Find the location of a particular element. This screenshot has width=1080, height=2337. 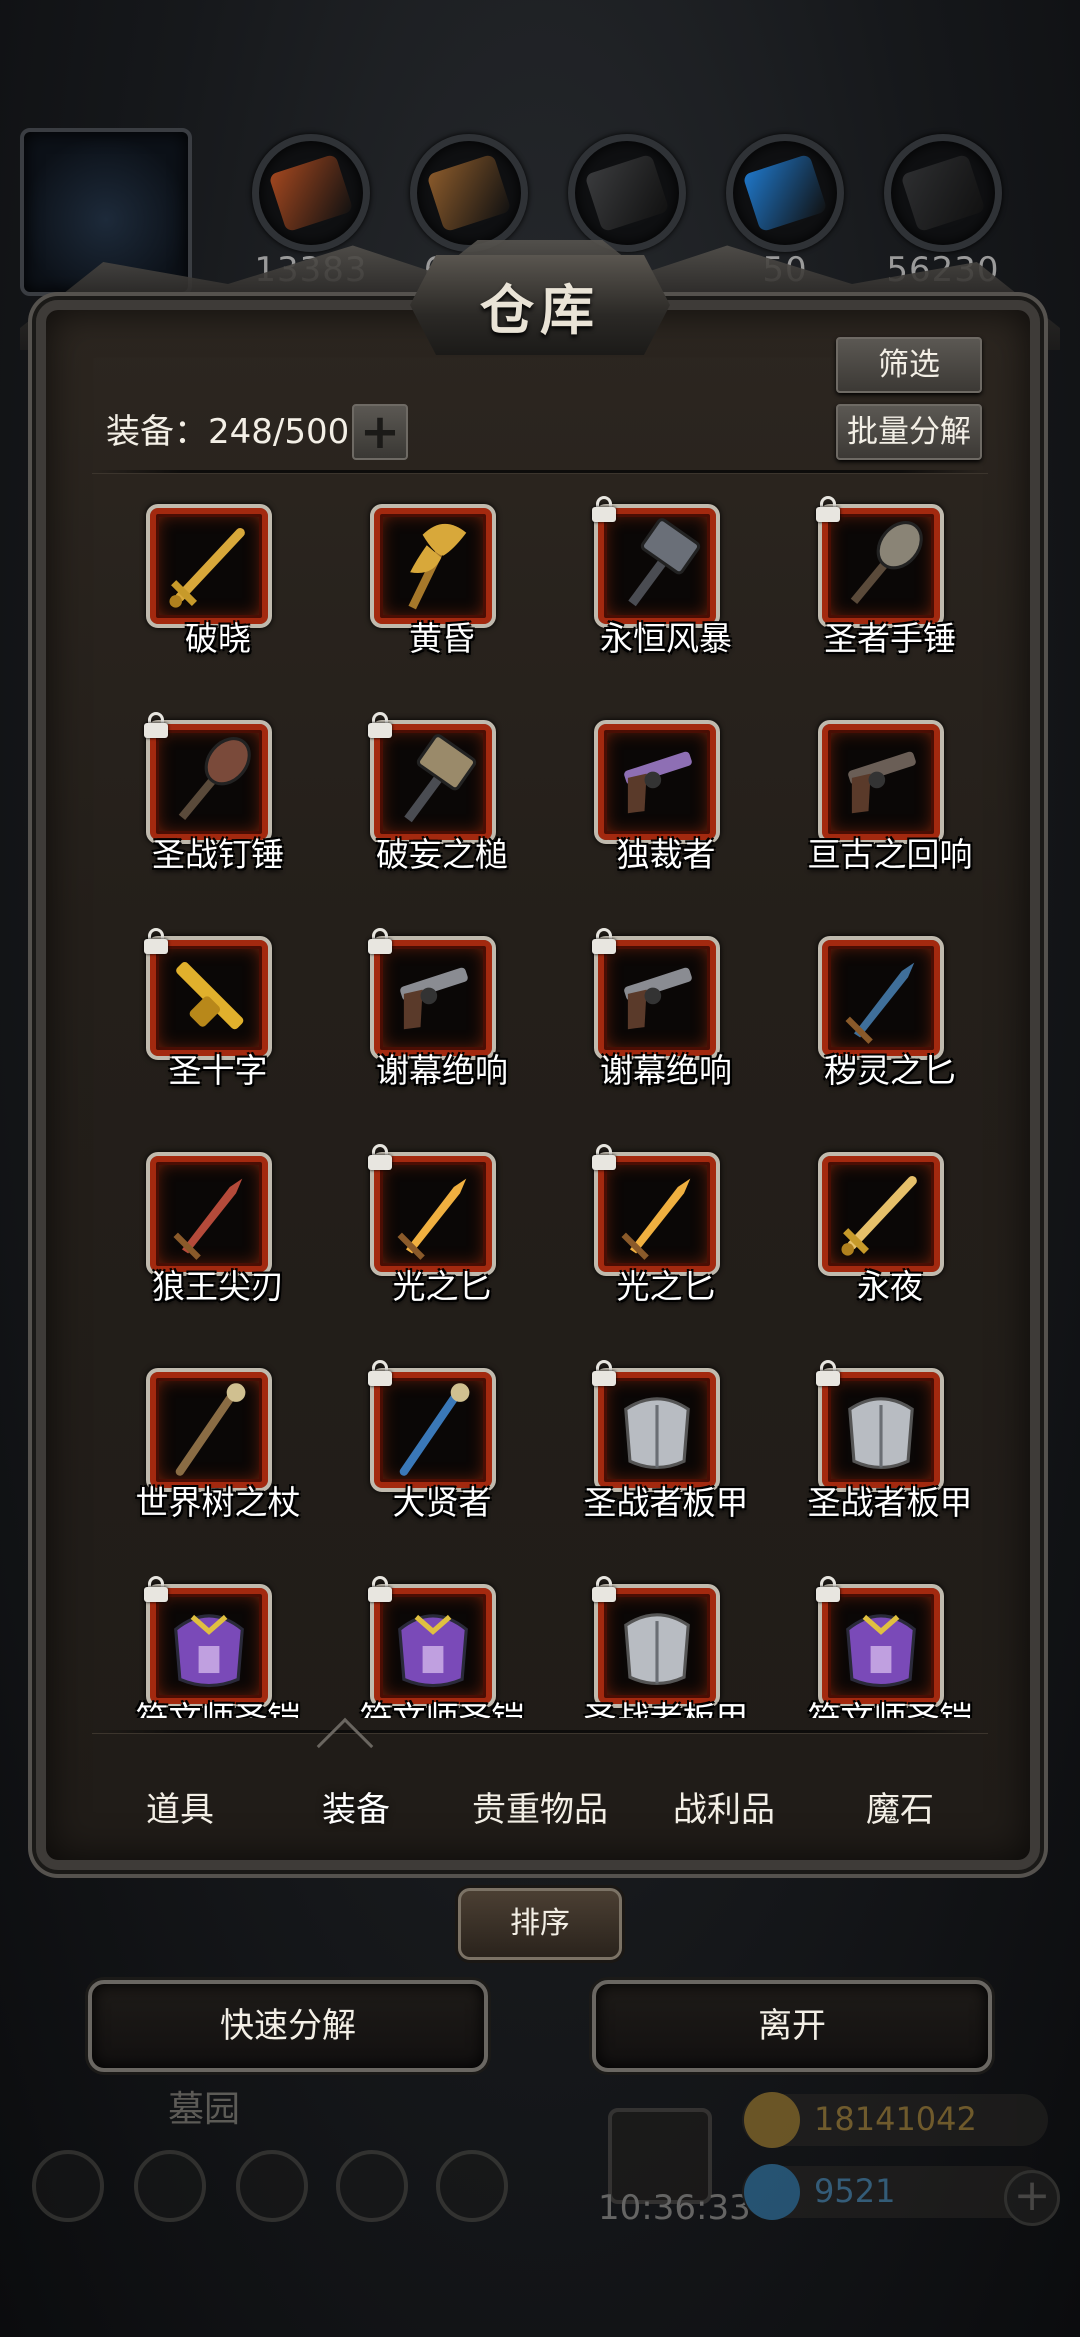

item-name: 狼王尖刃 is located at coordinates (218, 1286).